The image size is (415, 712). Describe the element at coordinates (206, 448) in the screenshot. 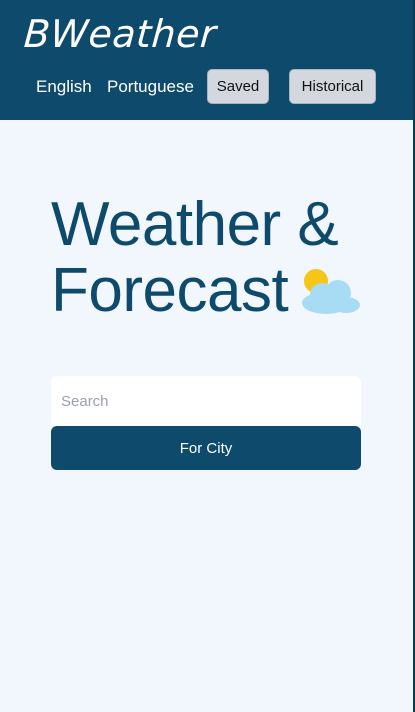

I see `search-for-city-button: For City` at that location.